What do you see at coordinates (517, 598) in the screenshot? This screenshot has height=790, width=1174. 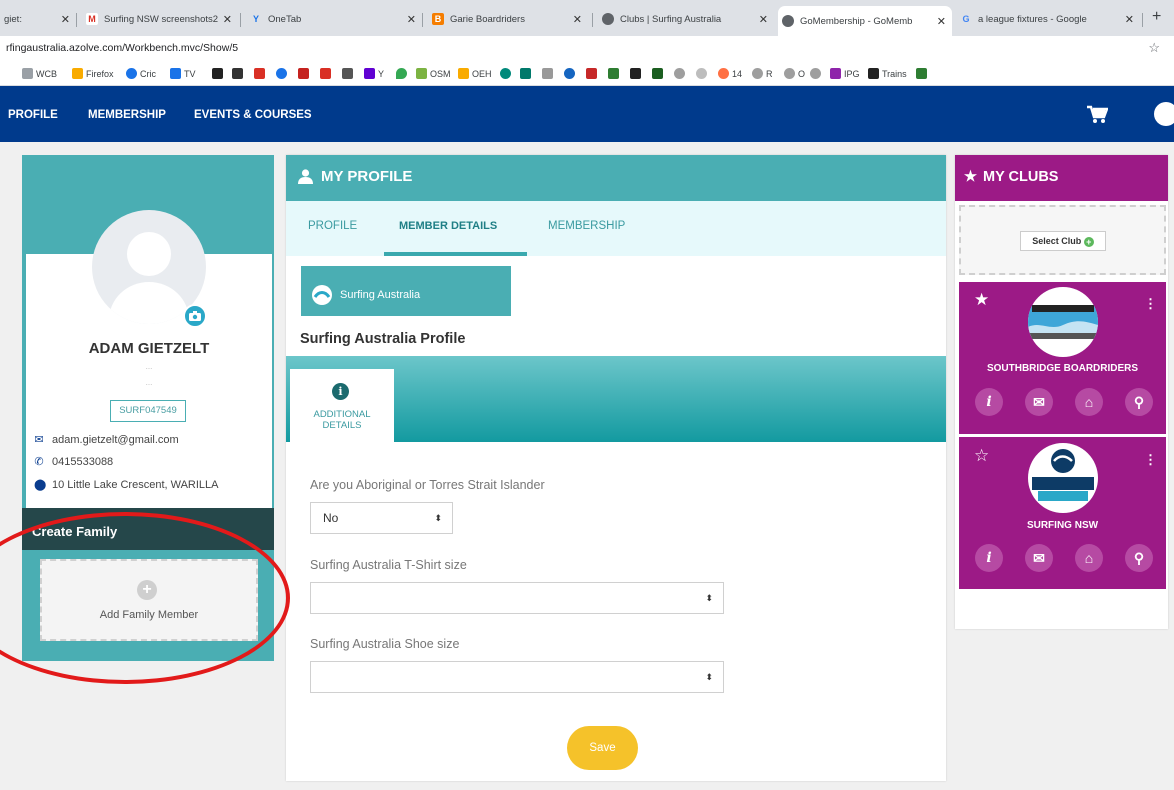 I see `tshirt-size-select: ⬍` at bounding box center [517, 598].